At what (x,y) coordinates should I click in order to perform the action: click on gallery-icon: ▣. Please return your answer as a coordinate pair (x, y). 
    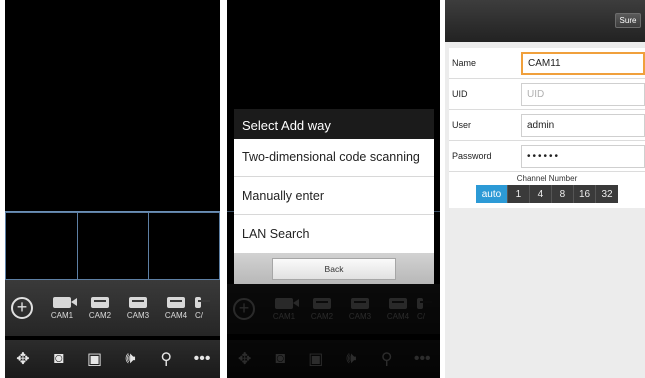
    Looking at the image, I should click on (95, 359).